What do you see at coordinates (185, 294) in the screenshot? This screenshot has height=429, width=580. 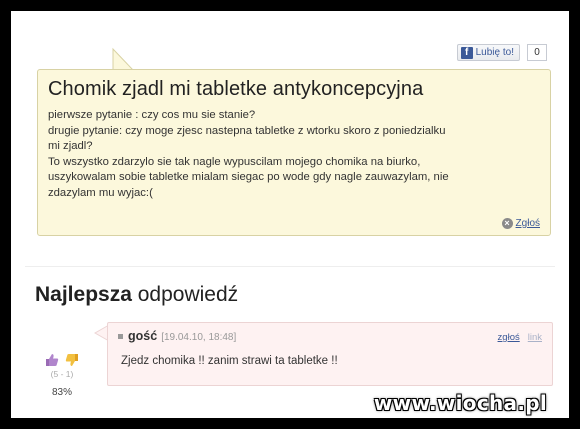 I see `best-answer-heading-rest: odpowiedź` at bounding box center [185, 294].